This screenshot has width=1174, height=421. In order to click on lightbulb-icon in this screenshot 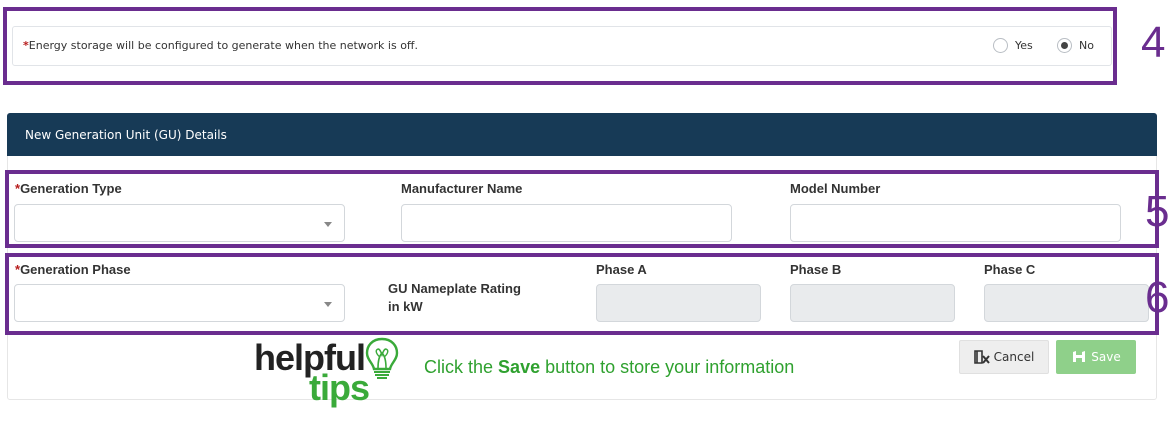, I will do `click(382, 358)`.